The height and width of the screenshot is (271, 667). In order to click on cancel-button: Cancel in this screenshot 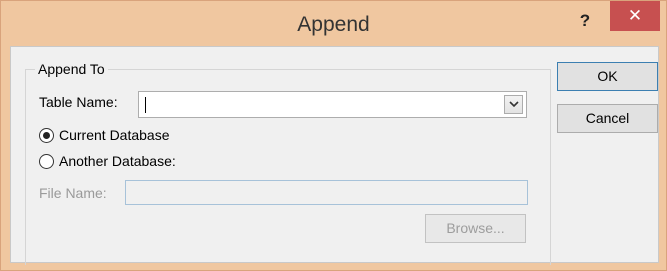, I will do `click(607, 118)`.